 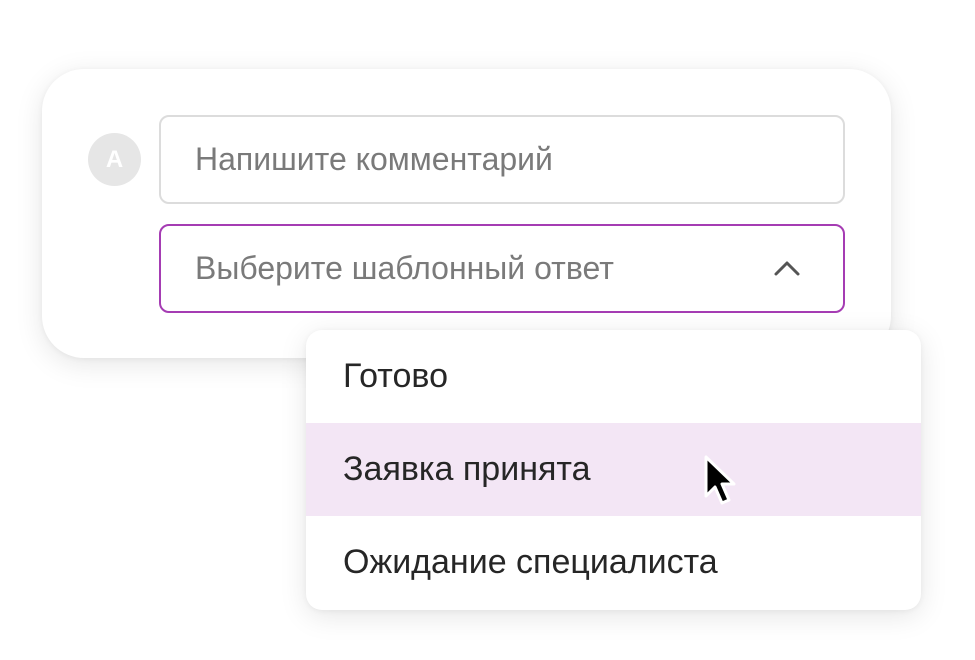 What do you see at coordinates (395, 376) in the screenshot?
I see `option-label: Готово` at bounding box center [395, 376].